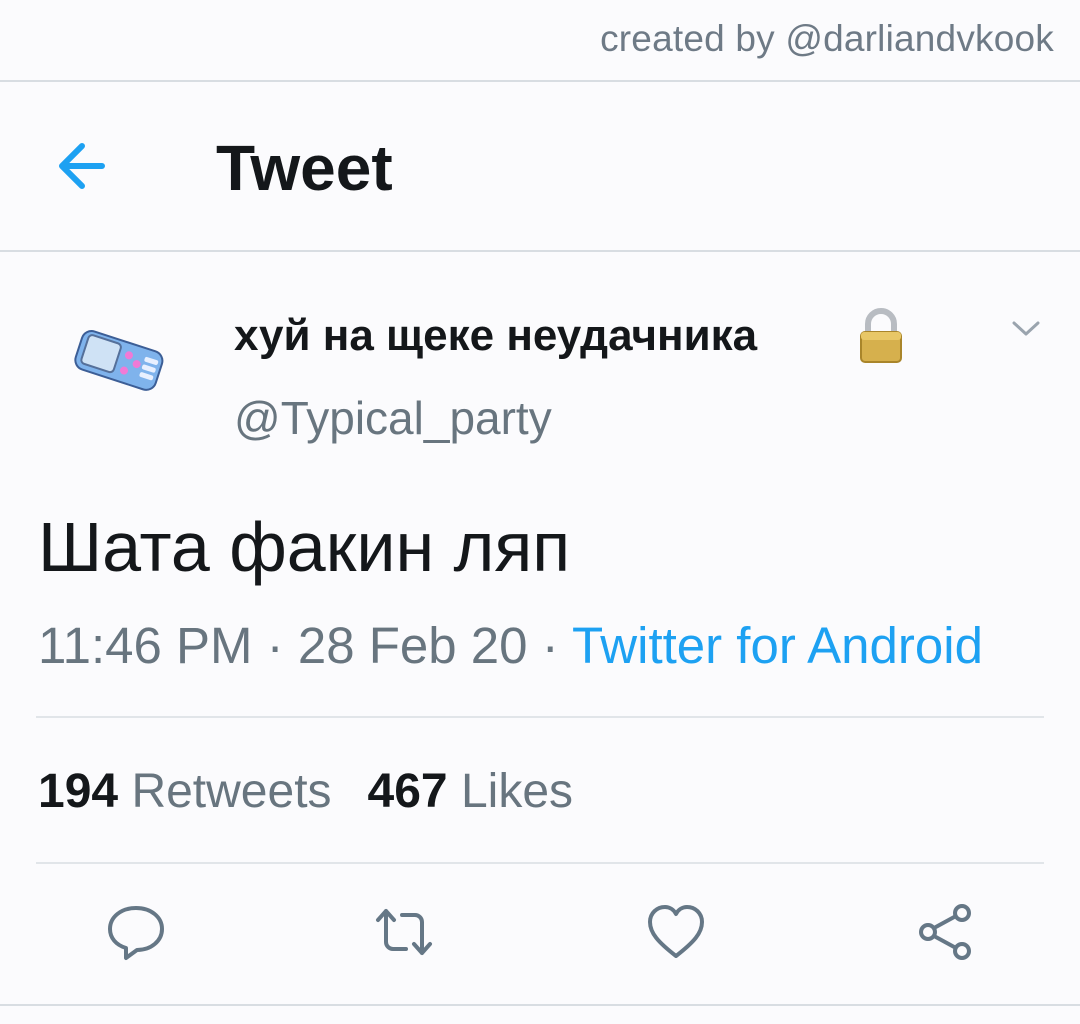  I want to click on avatar, so click(117, 363).